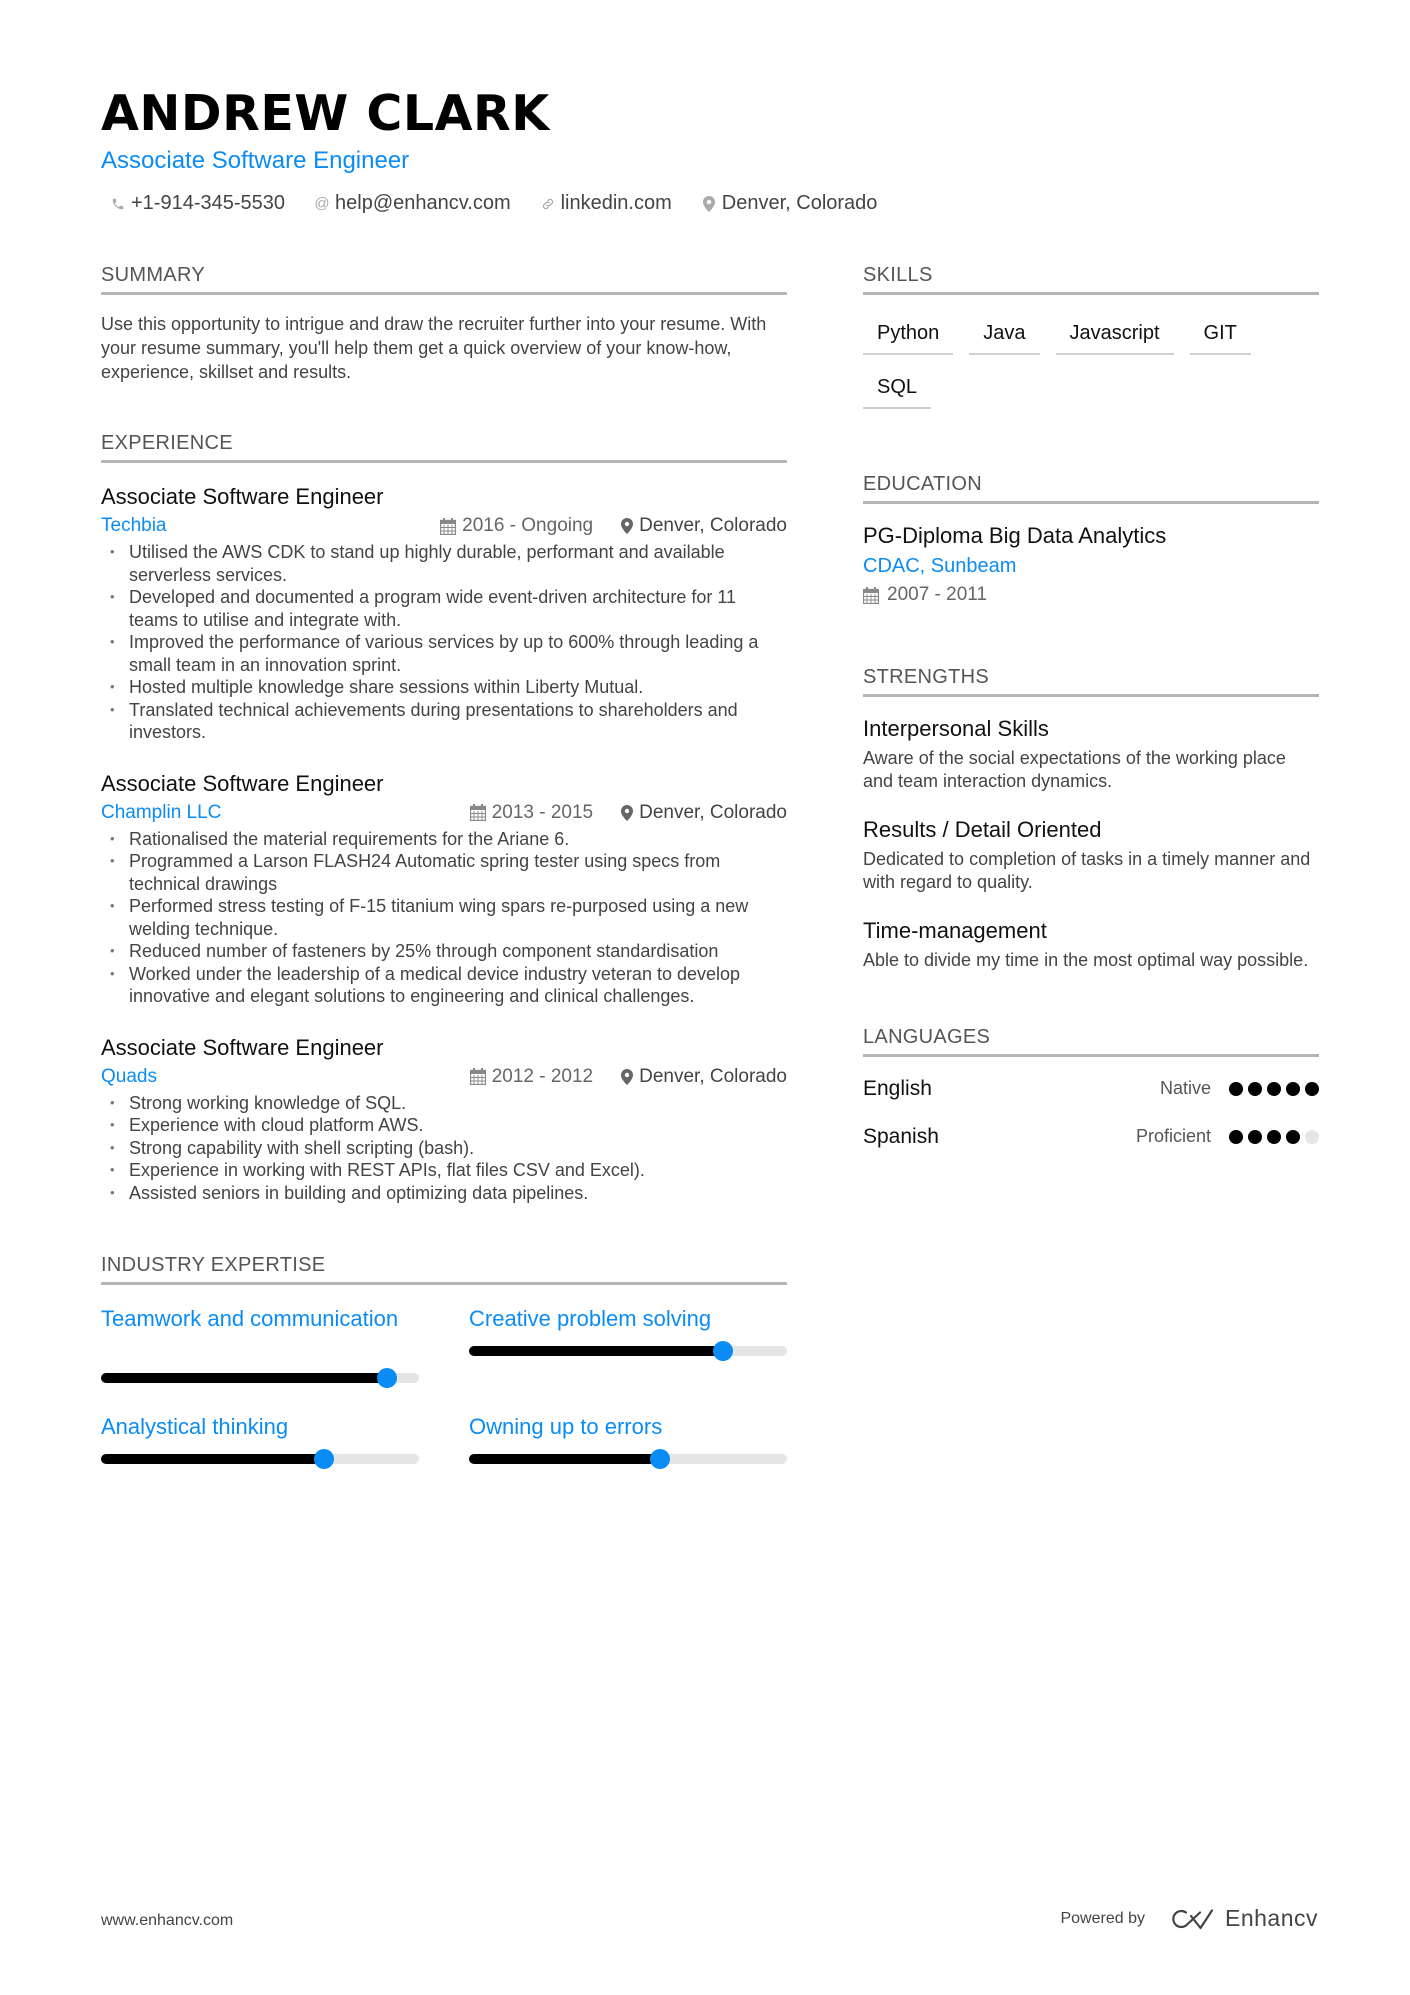 The image size is (1410, 1995). I want to click on experience-heading: EXPERIENCE, so click(444, 446).